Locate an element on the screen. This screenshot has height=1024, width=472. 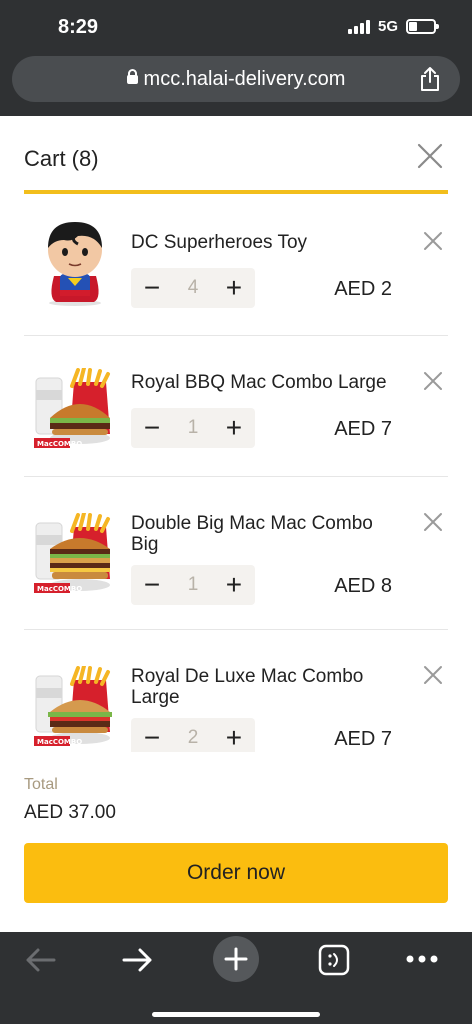
browser-top-chrome: 8:29 5G mcc.halai-delivery.com is located at coordinates (236, 58).